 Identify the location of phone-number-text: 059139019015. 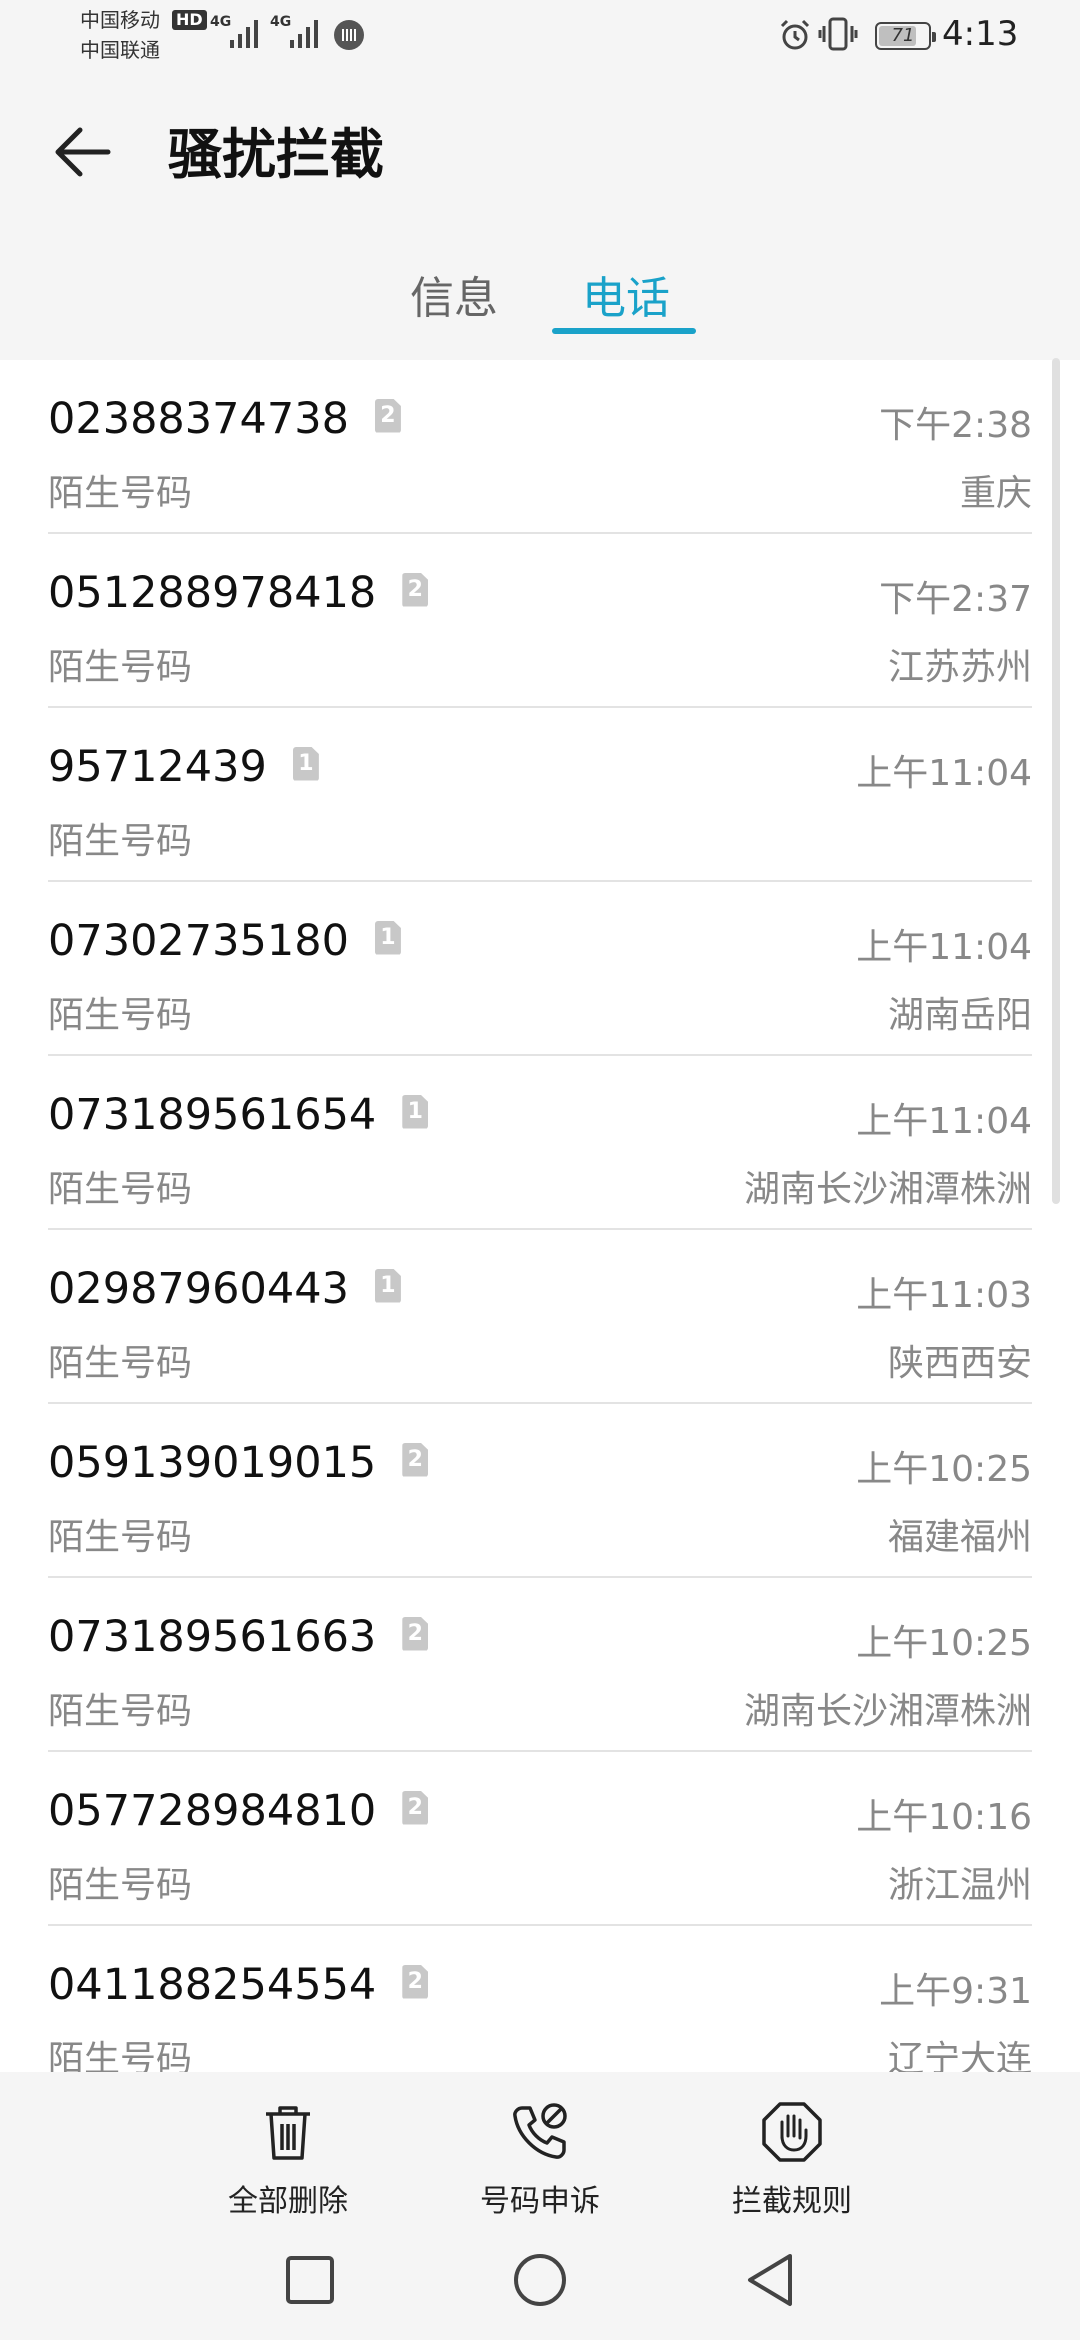
(212, 1463).